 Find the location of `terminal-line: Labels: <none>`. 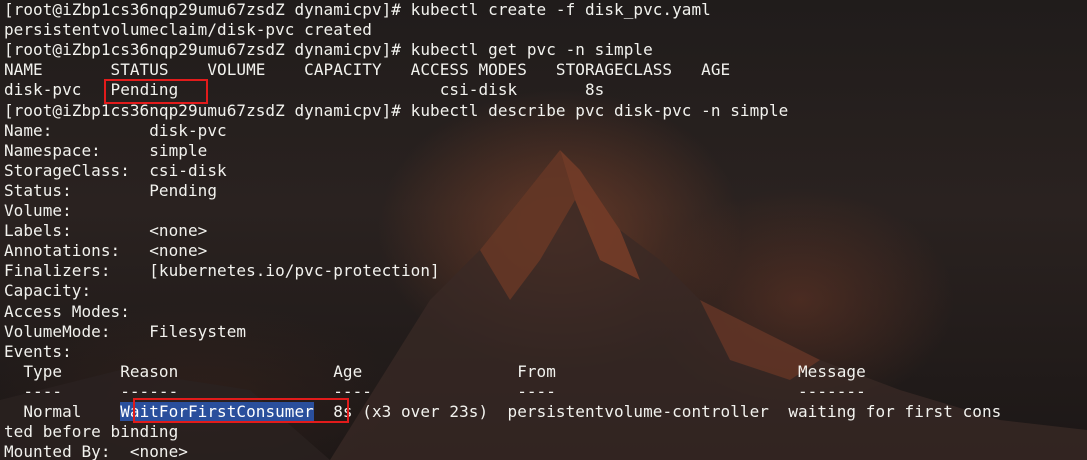

terminal-line: Labels: <none> is located at coordinates (106, 231).